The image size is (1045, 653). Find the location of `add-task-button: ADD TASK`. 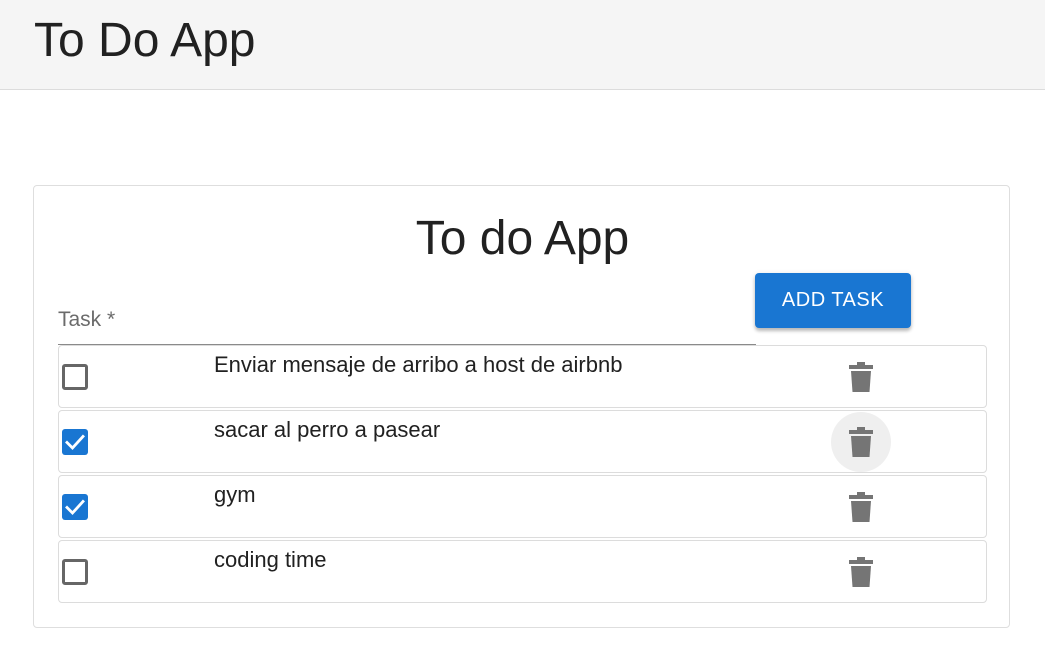

add-task-button: ADD TASK is located at coordinates (833, 300).